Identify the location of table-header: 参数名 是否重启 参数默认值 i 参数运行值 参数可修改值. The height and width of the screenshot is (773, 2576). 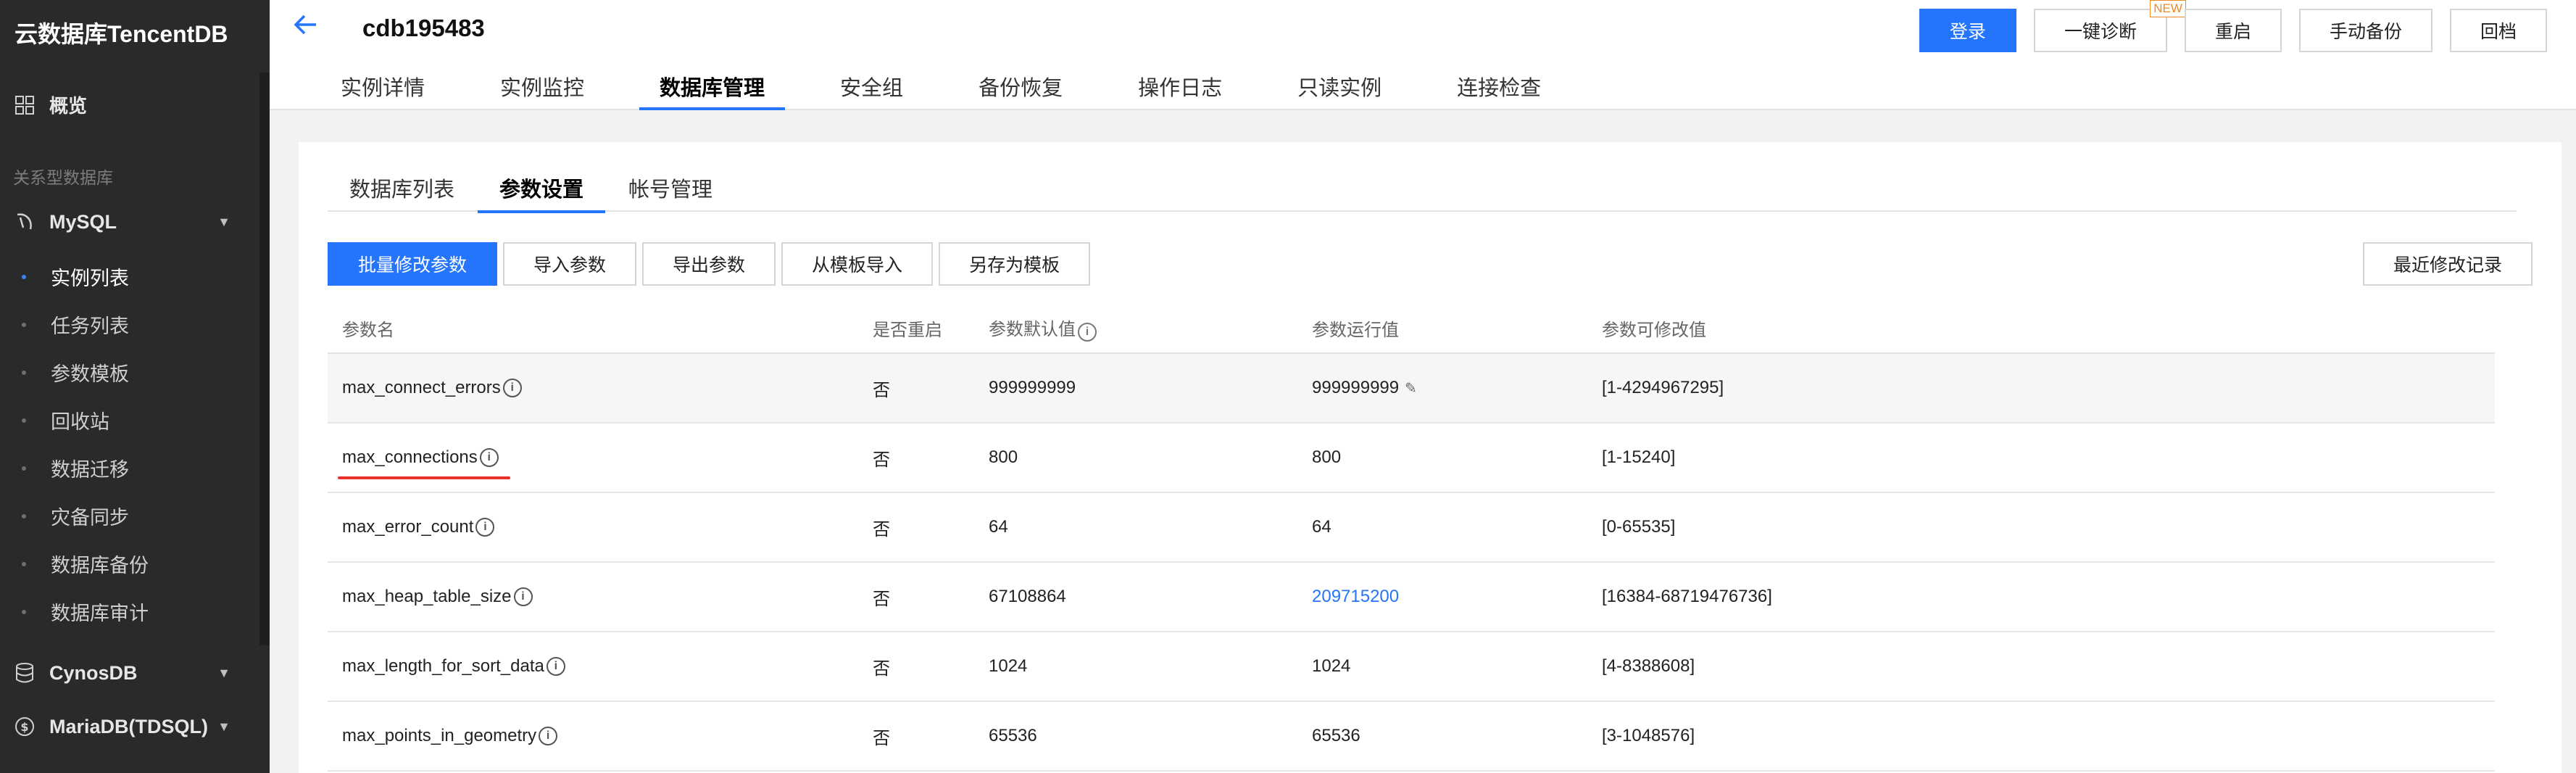
(1411, 328).